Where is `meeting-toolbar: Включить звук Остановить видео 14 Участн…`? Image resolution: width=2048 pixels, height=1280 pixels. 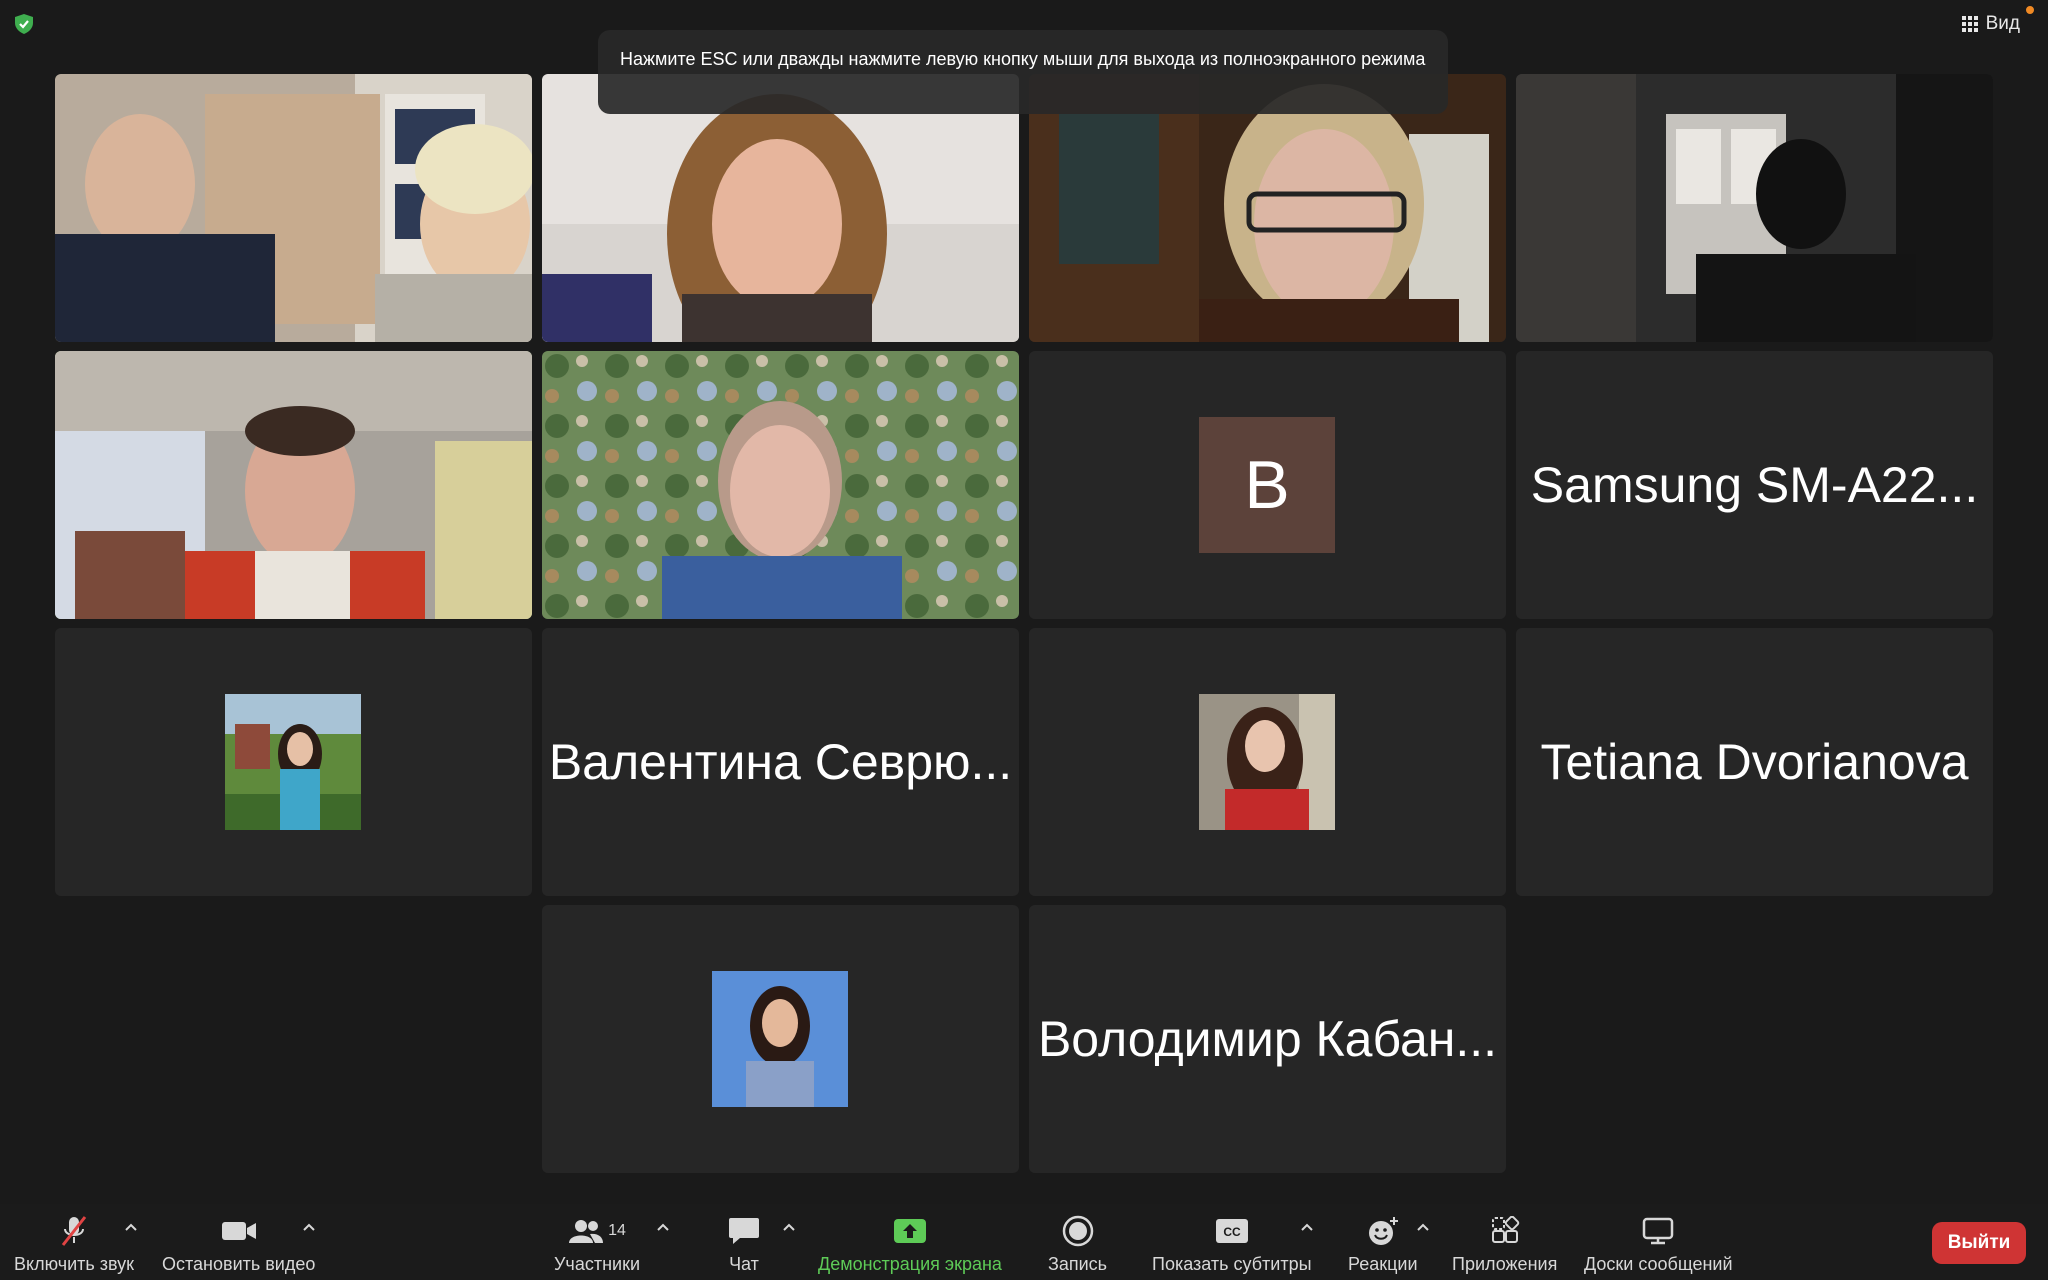
meeting-toolbar: Включить звук Остановить видео 14 Участн… is located at coordinates (1024, 1242).